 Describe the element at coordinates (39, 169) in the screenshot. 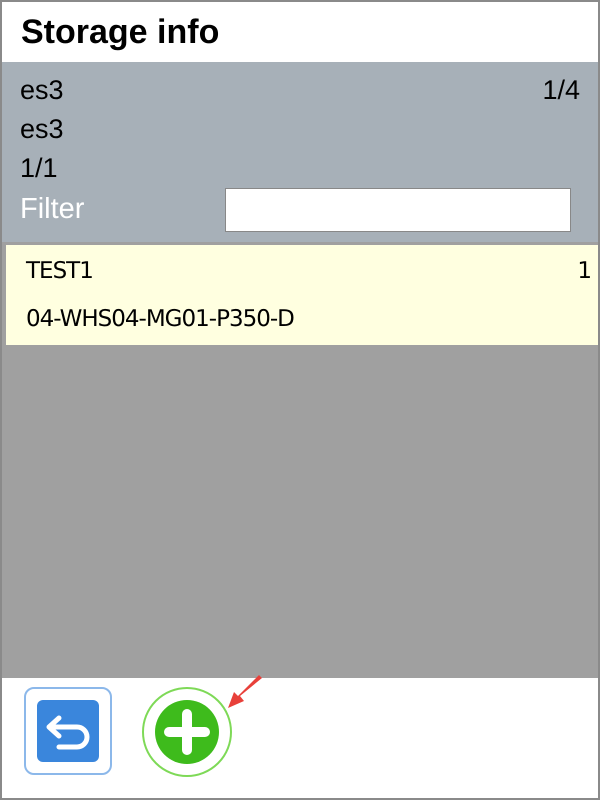

I see `header-text: 1/1` at that location.